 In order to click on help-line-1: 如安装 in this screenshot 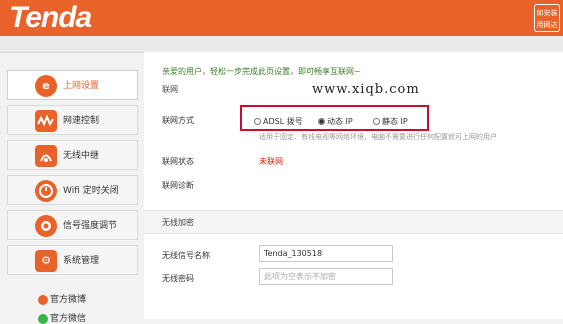, I will do `click(547, 13)`.